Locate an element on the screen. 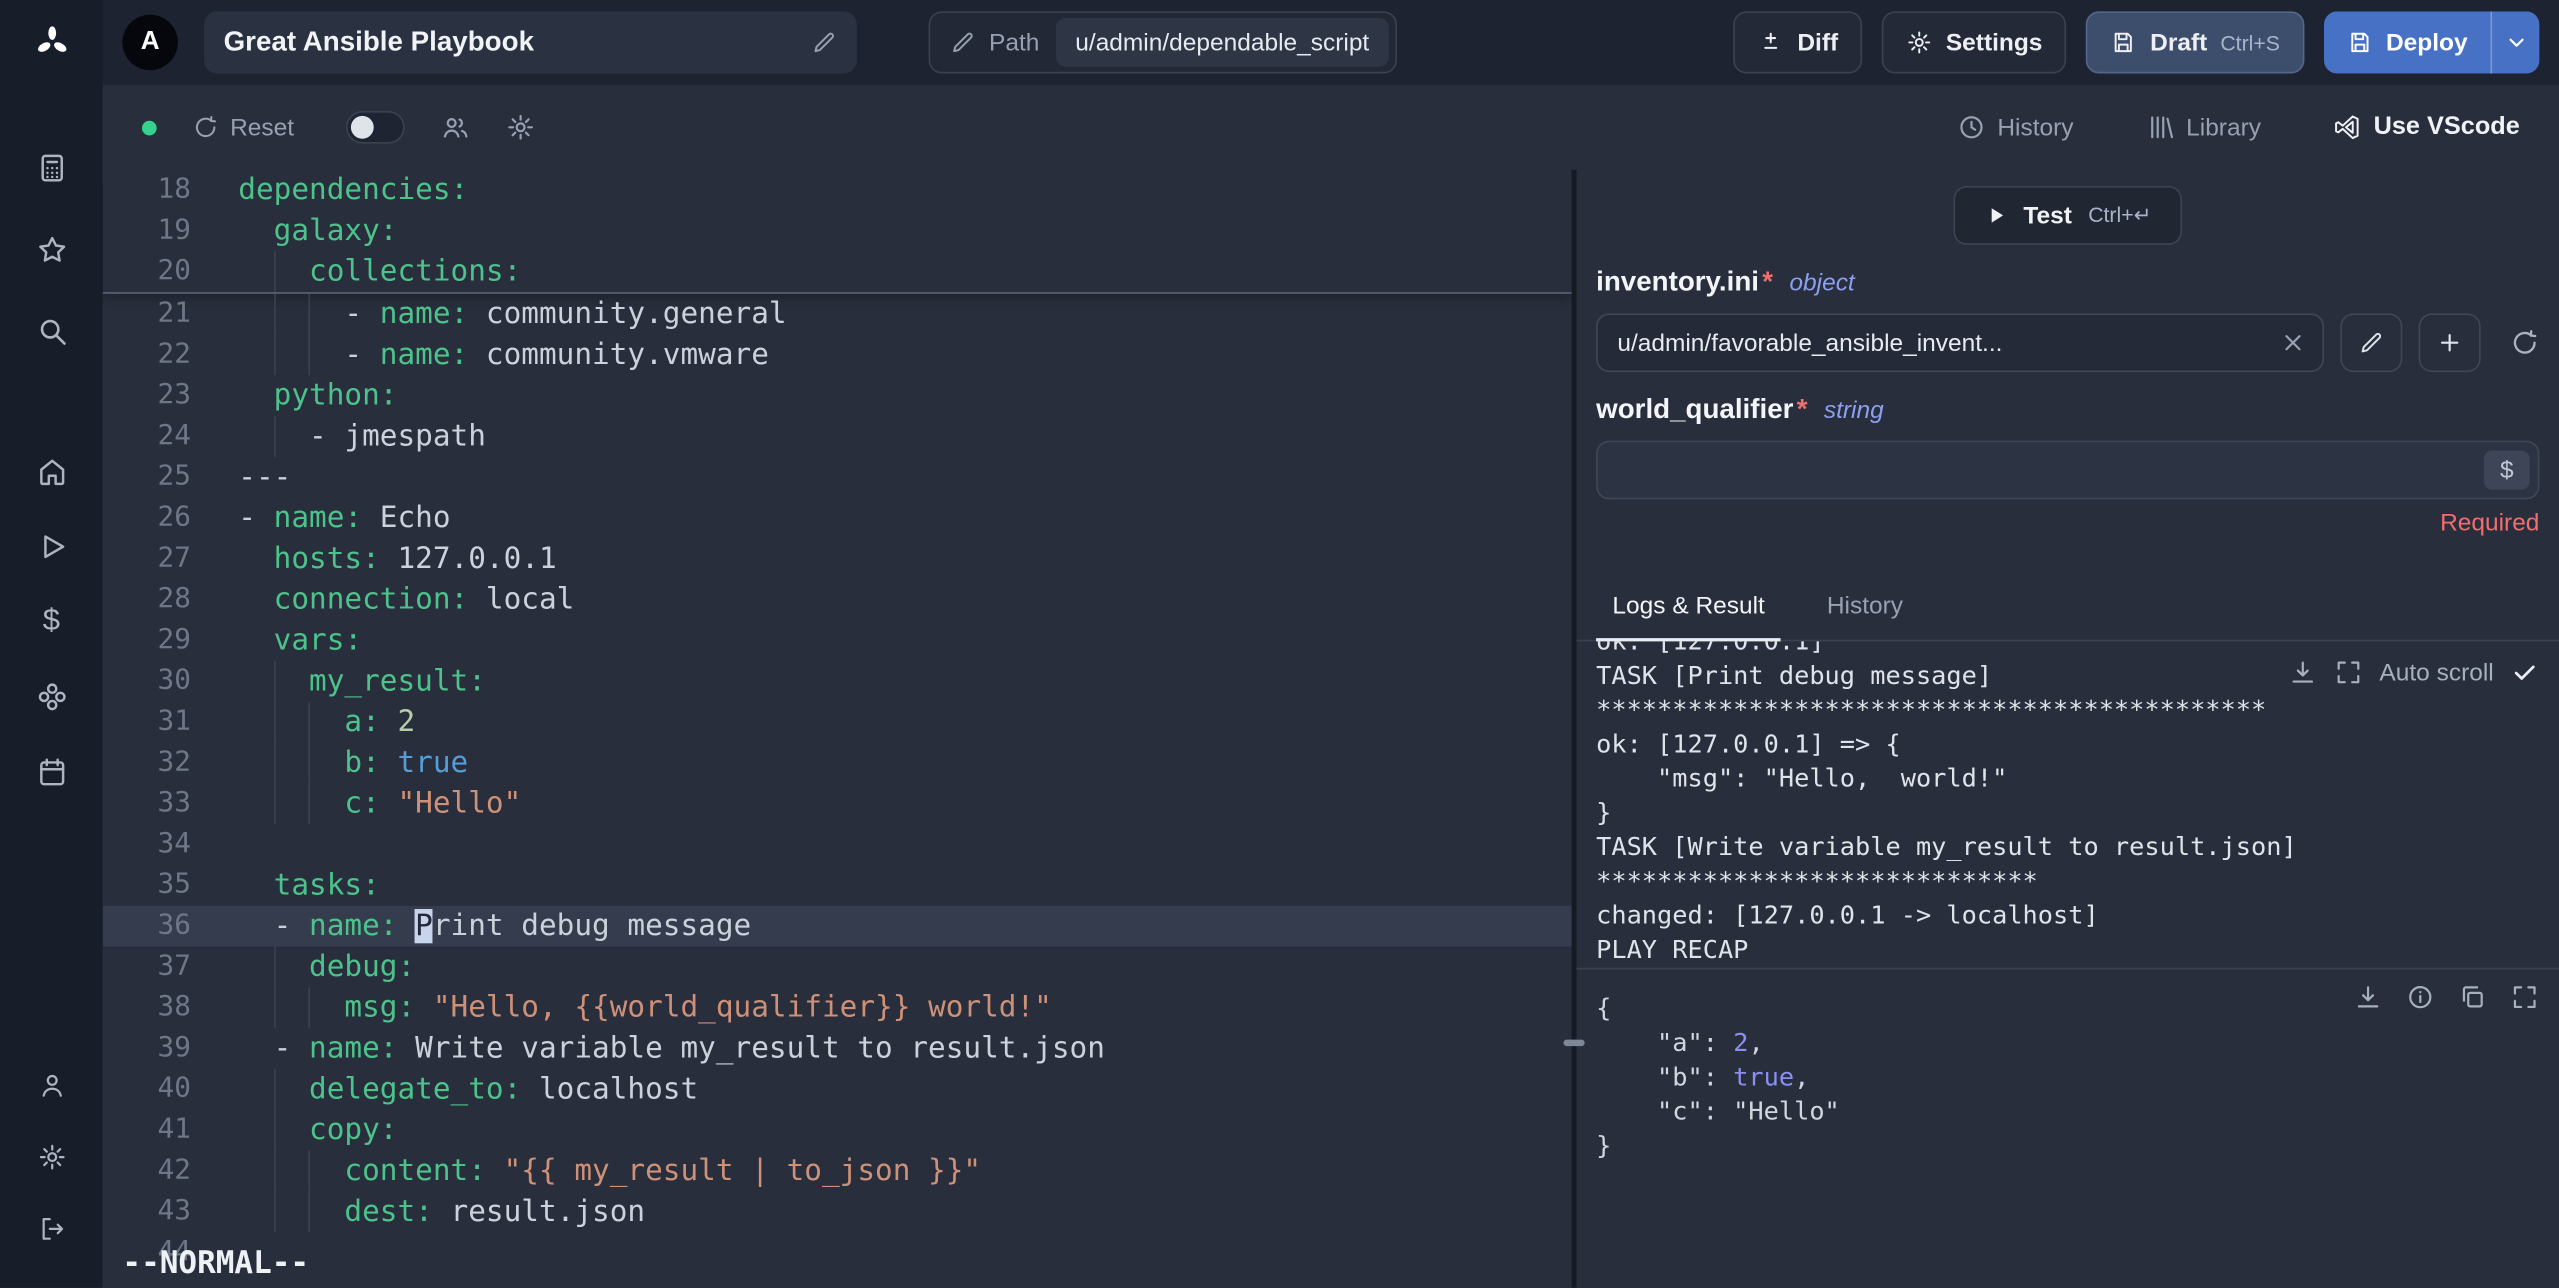 Image resolution: width=2559 pixels, height=1288 pixels. sidebar-item-runs is located at coordinates (51, 546).